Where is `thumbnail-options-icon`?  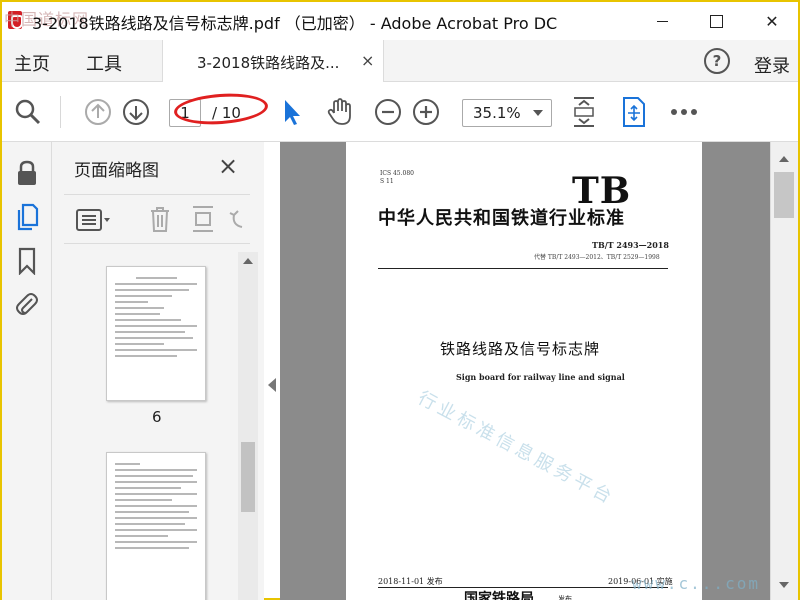
thumbnail-options-icon is located at coordinates (94, 222).